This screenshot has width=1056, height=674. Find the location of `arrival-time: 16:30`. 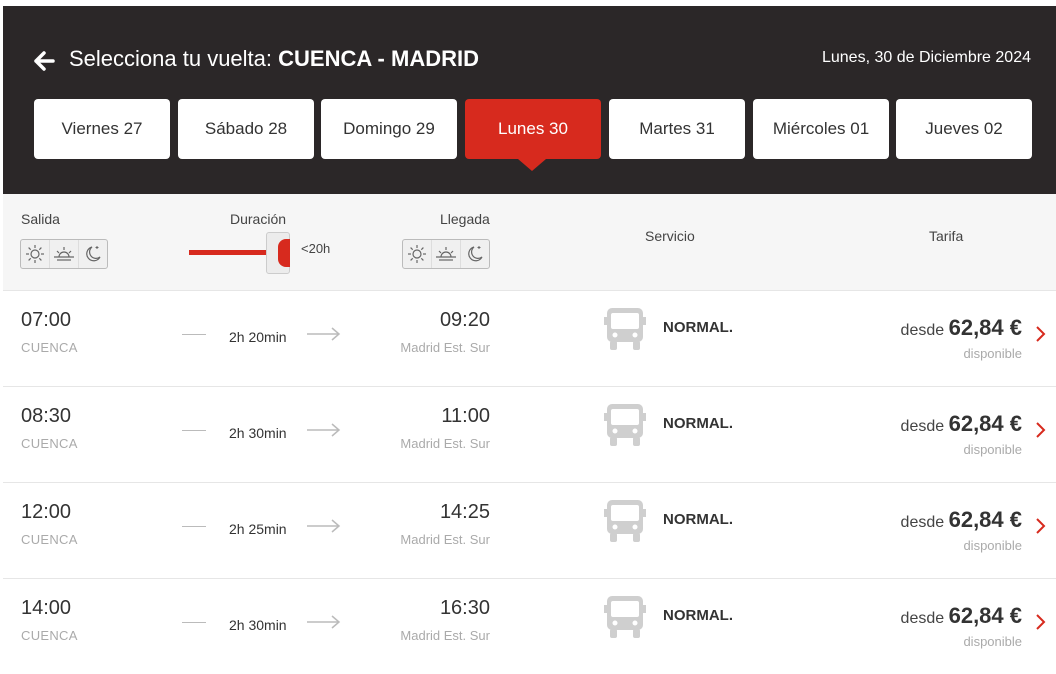

arrival-time: 16:30 is located at coordinates (464, 608).